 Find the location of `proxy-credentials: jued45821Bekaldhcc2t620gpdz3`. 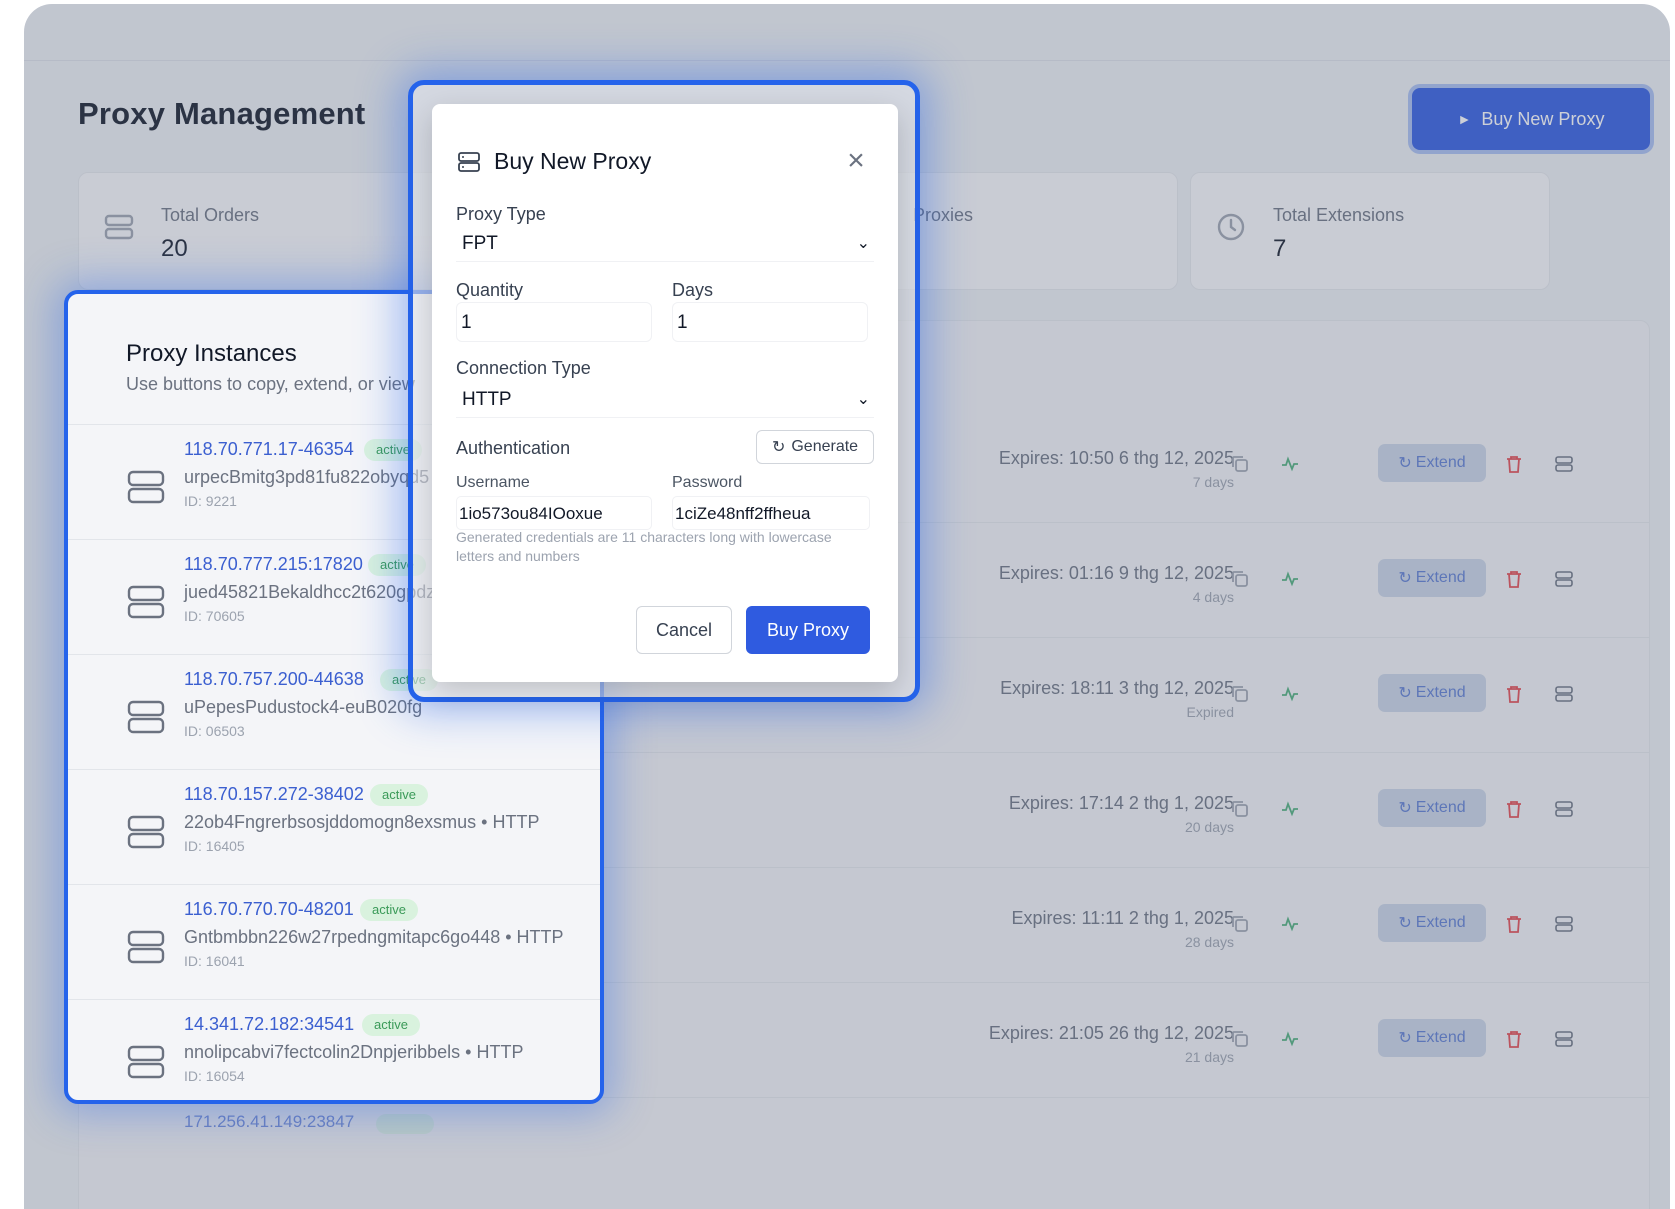

proxy-credentials: jued45821Bekaldhcc2t620gpdz3 is located at coordinates (315, 592).